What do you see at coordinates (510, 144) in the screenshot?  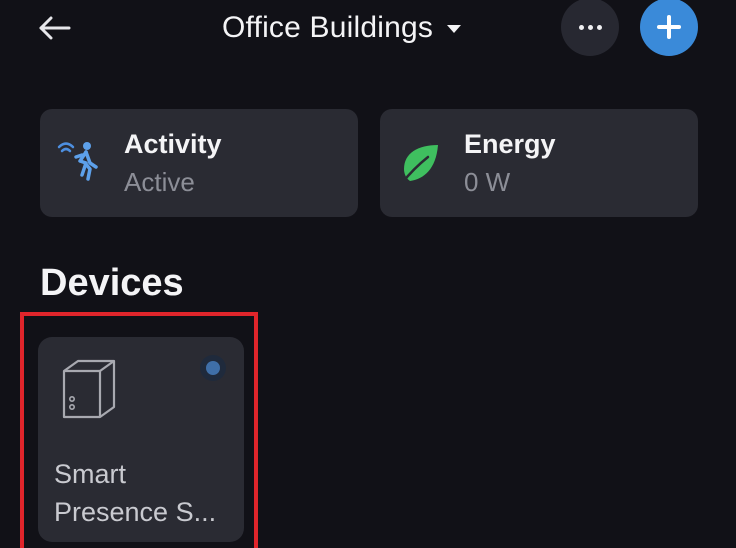 I see `energy-title: Energy` at bounding box center [510, 144].